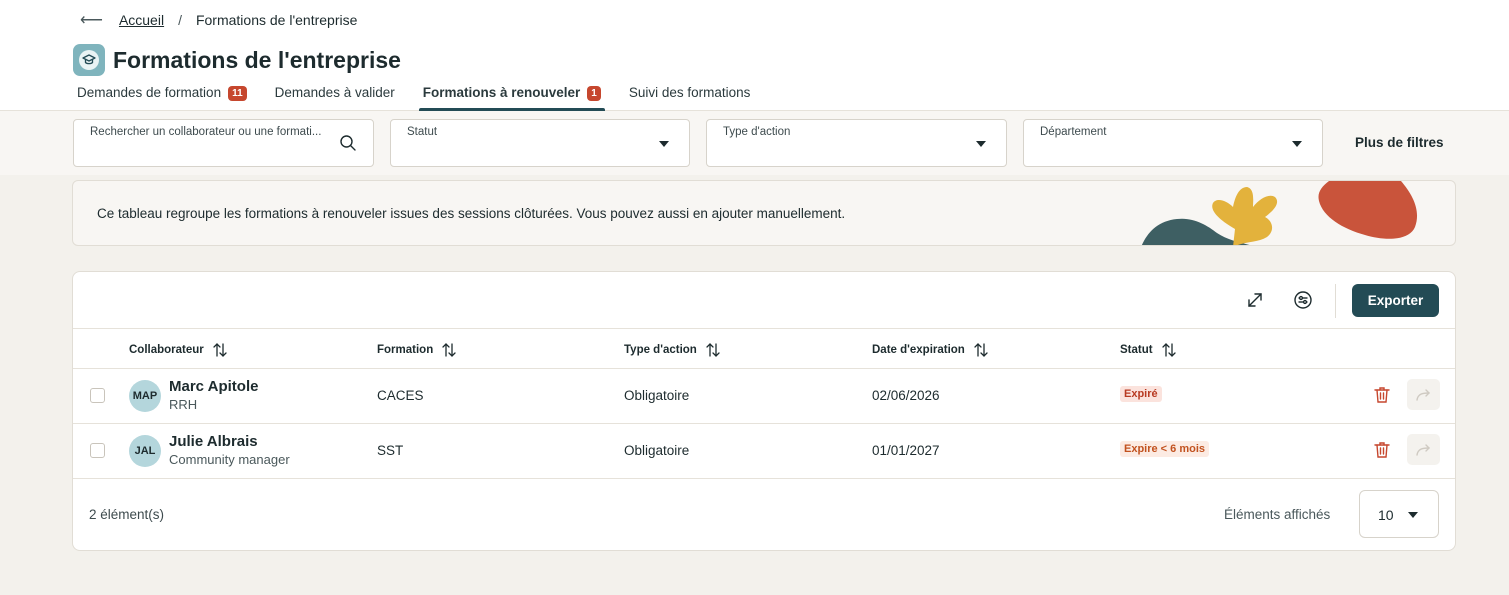 This screenshot has width=1509, height=595. I want to click on status-select: Statut, so click(540, 143).